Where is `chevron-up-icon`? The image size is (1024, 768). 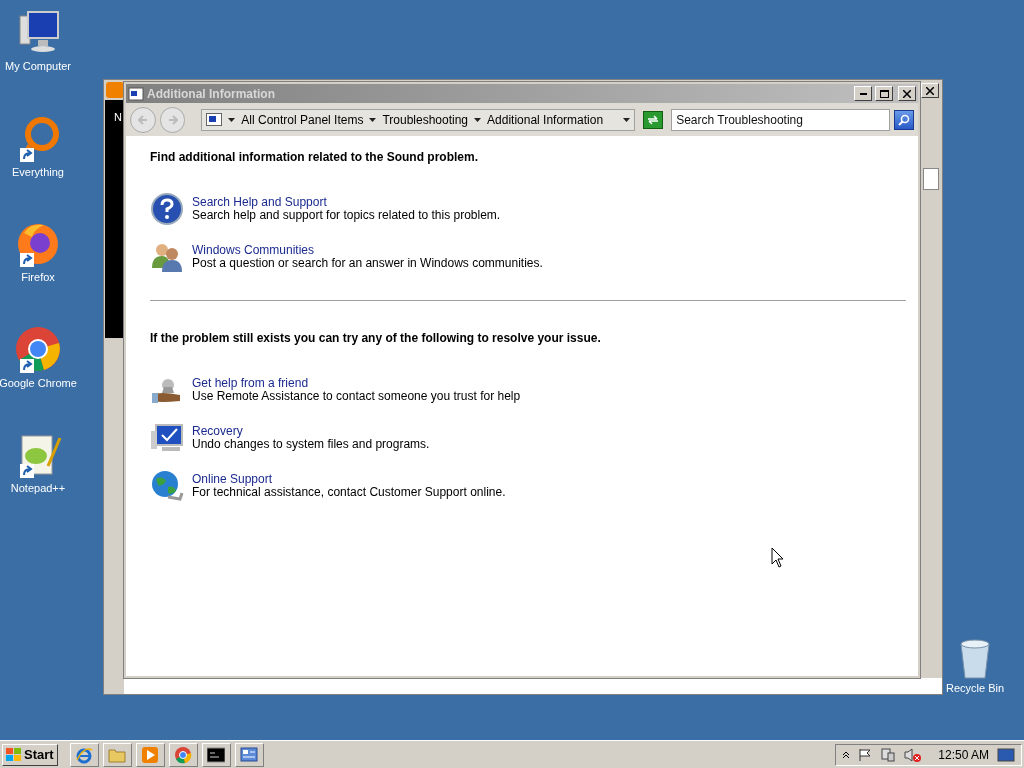 chevron-up-icon is located at coordinates (846, 754).